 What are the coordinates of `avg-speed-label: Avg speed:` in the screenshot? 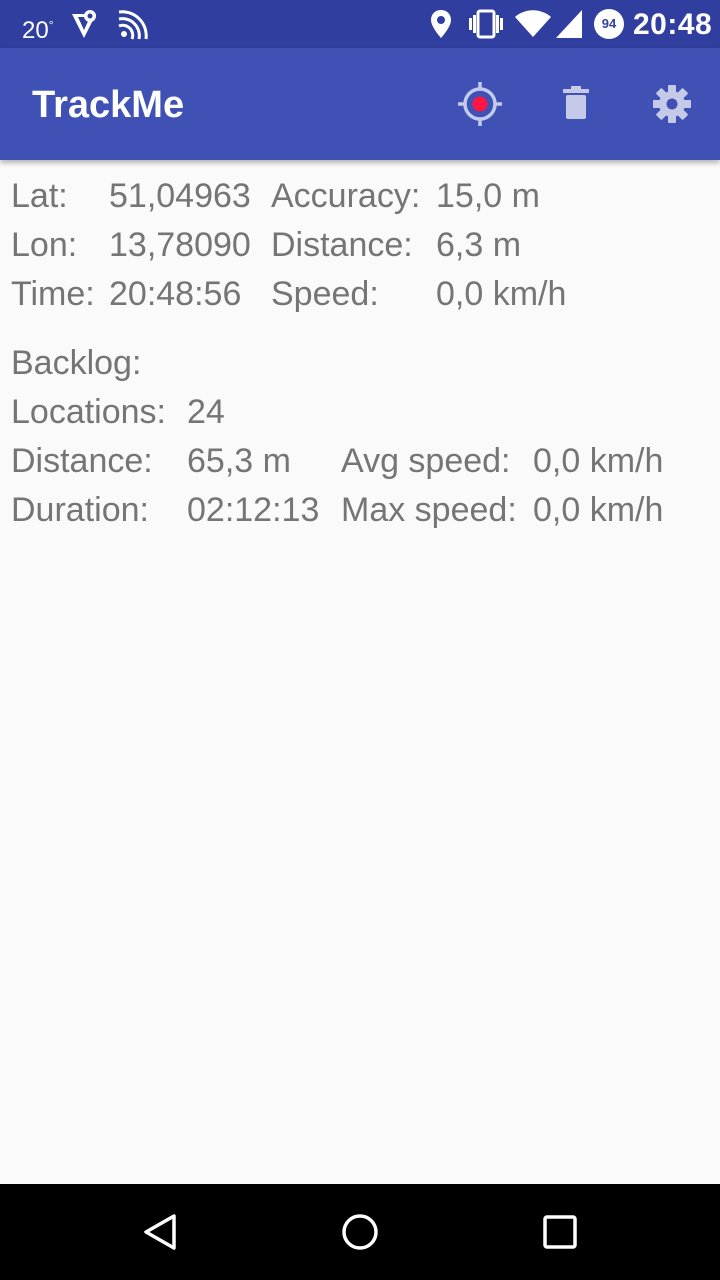 It's located at (426, 461).